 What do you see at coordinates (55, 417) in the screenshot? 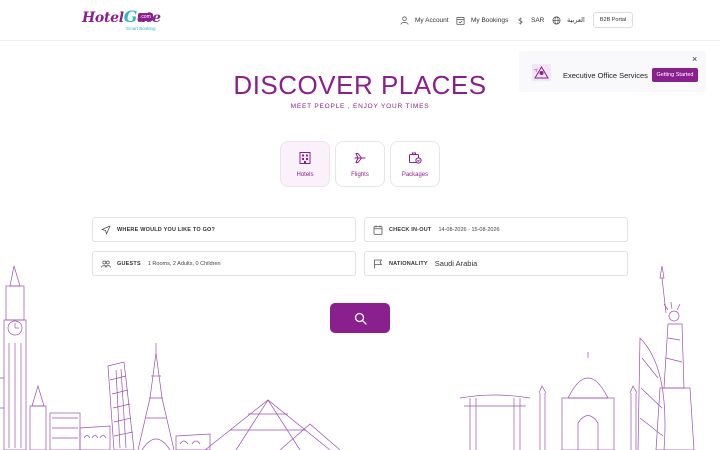
I see `church-tower-drawing` at bounding box center [55, 417].